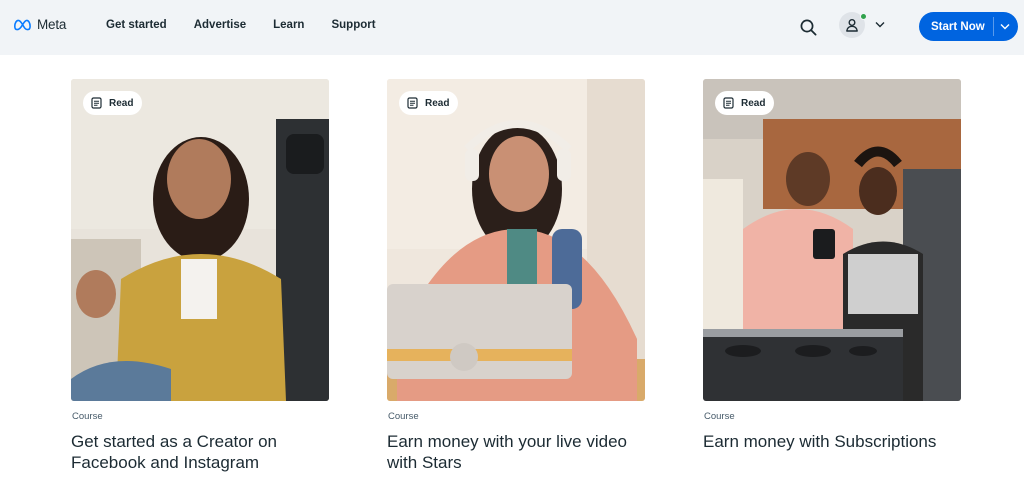 This screenshot has height=482, width=1024. I want to click on start-now-button: Start Now, so click(968, 26).